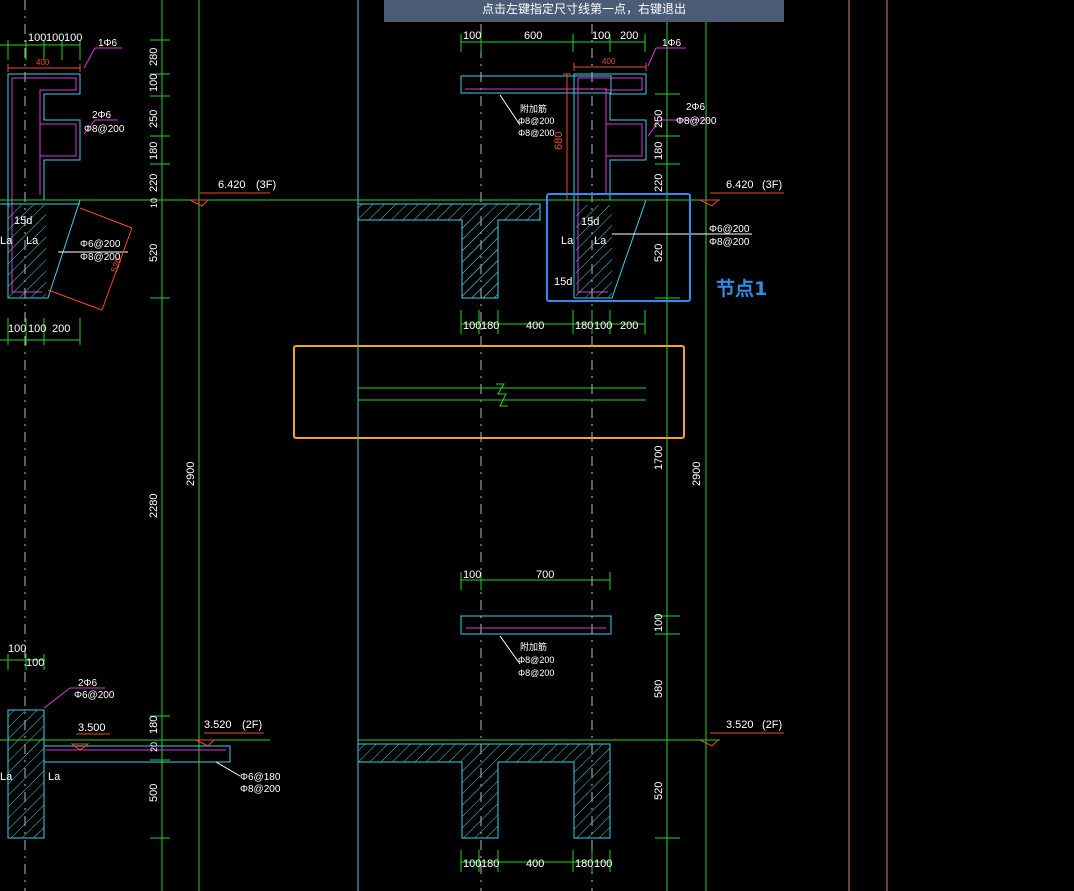 This screenshot has width=1074, height=891. Describe the element at coordinates (741, 193) in the screenshot. I see `level-3f-right: 6.420 (3F)` at that location.